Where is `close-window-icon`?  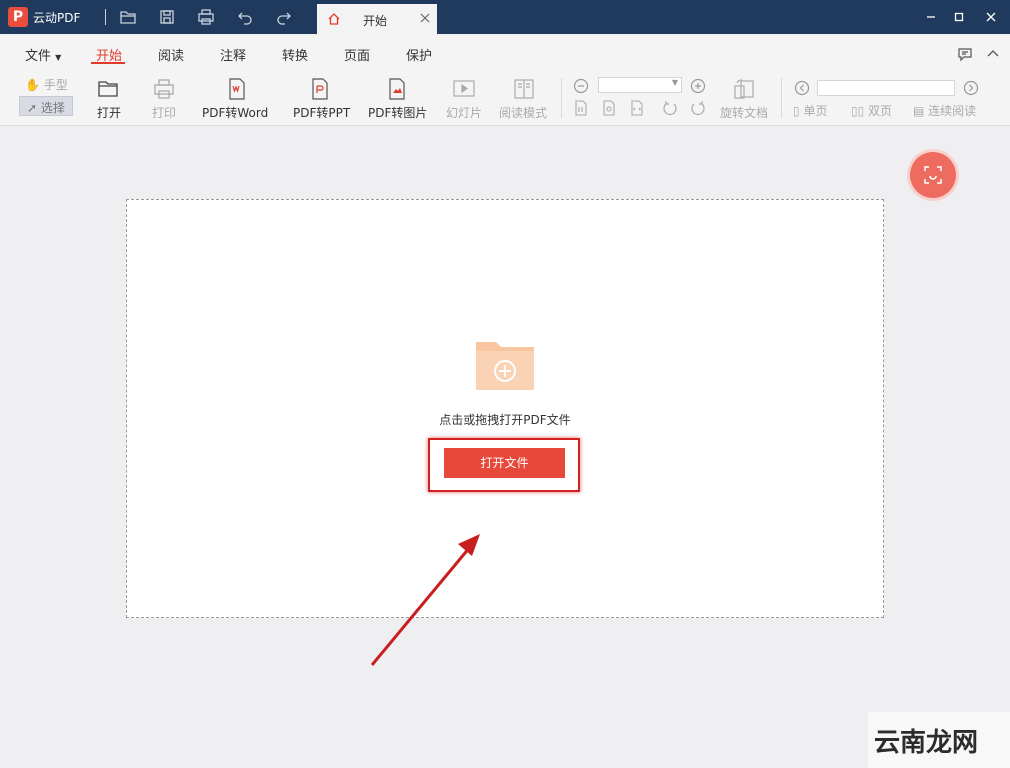 close-window-icon is located at coordinates (991, 17).